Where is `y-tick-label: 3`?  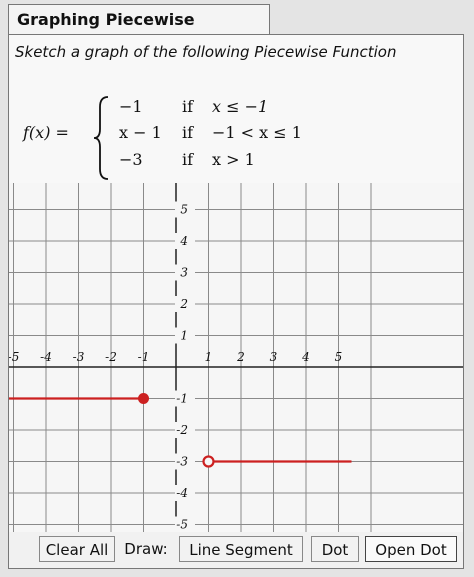 y-tick-label: 3 is located at coordinates (184, 273).